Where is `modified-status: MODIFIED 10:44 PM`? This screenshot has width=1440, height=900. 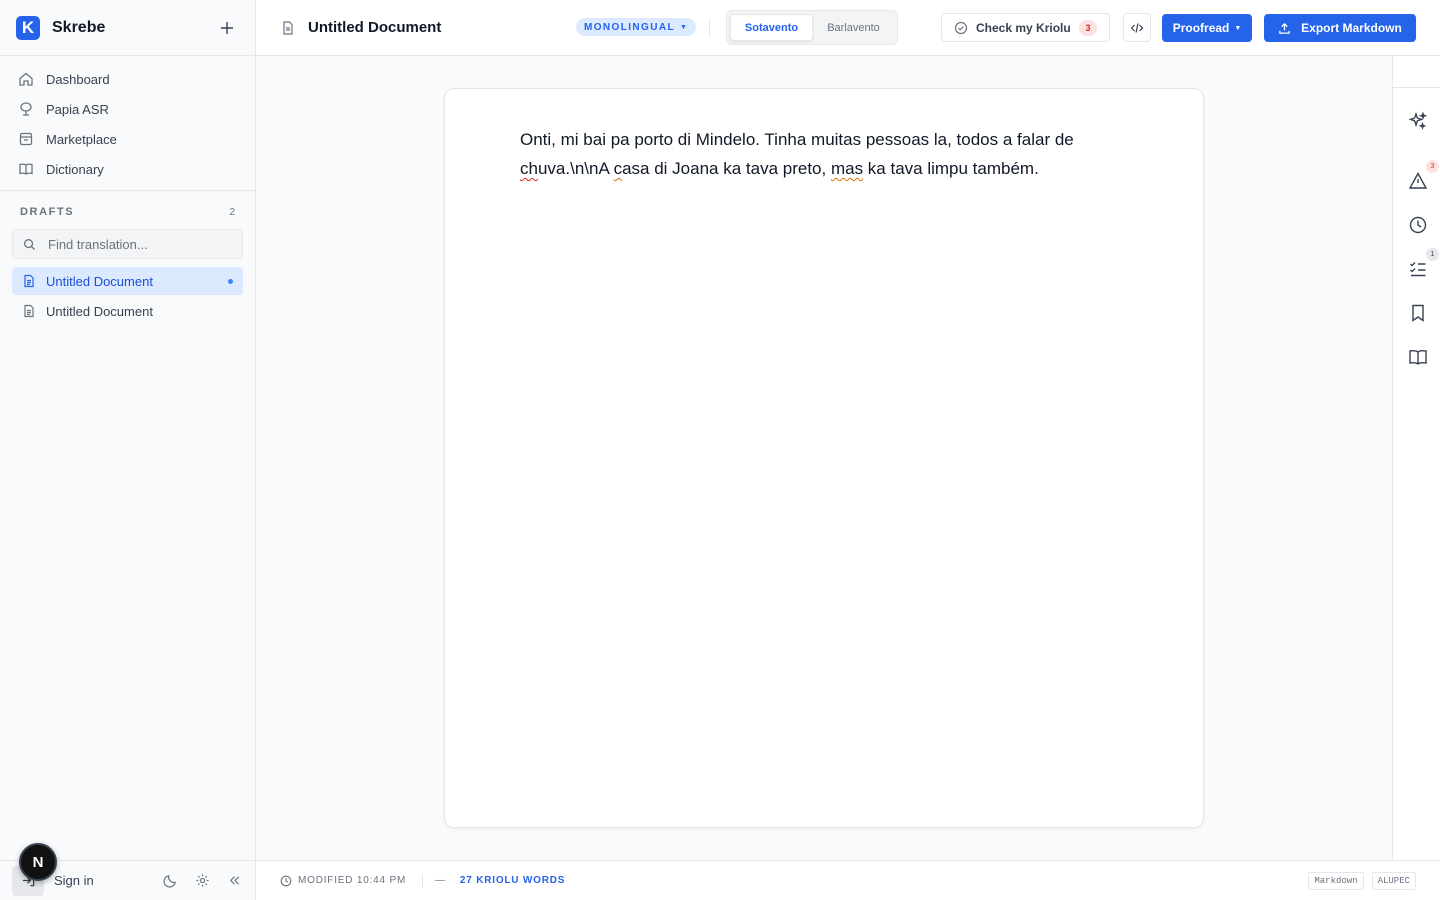 modified-status: MODIFIED 10:44 PM is located at coordinates (343, 881).